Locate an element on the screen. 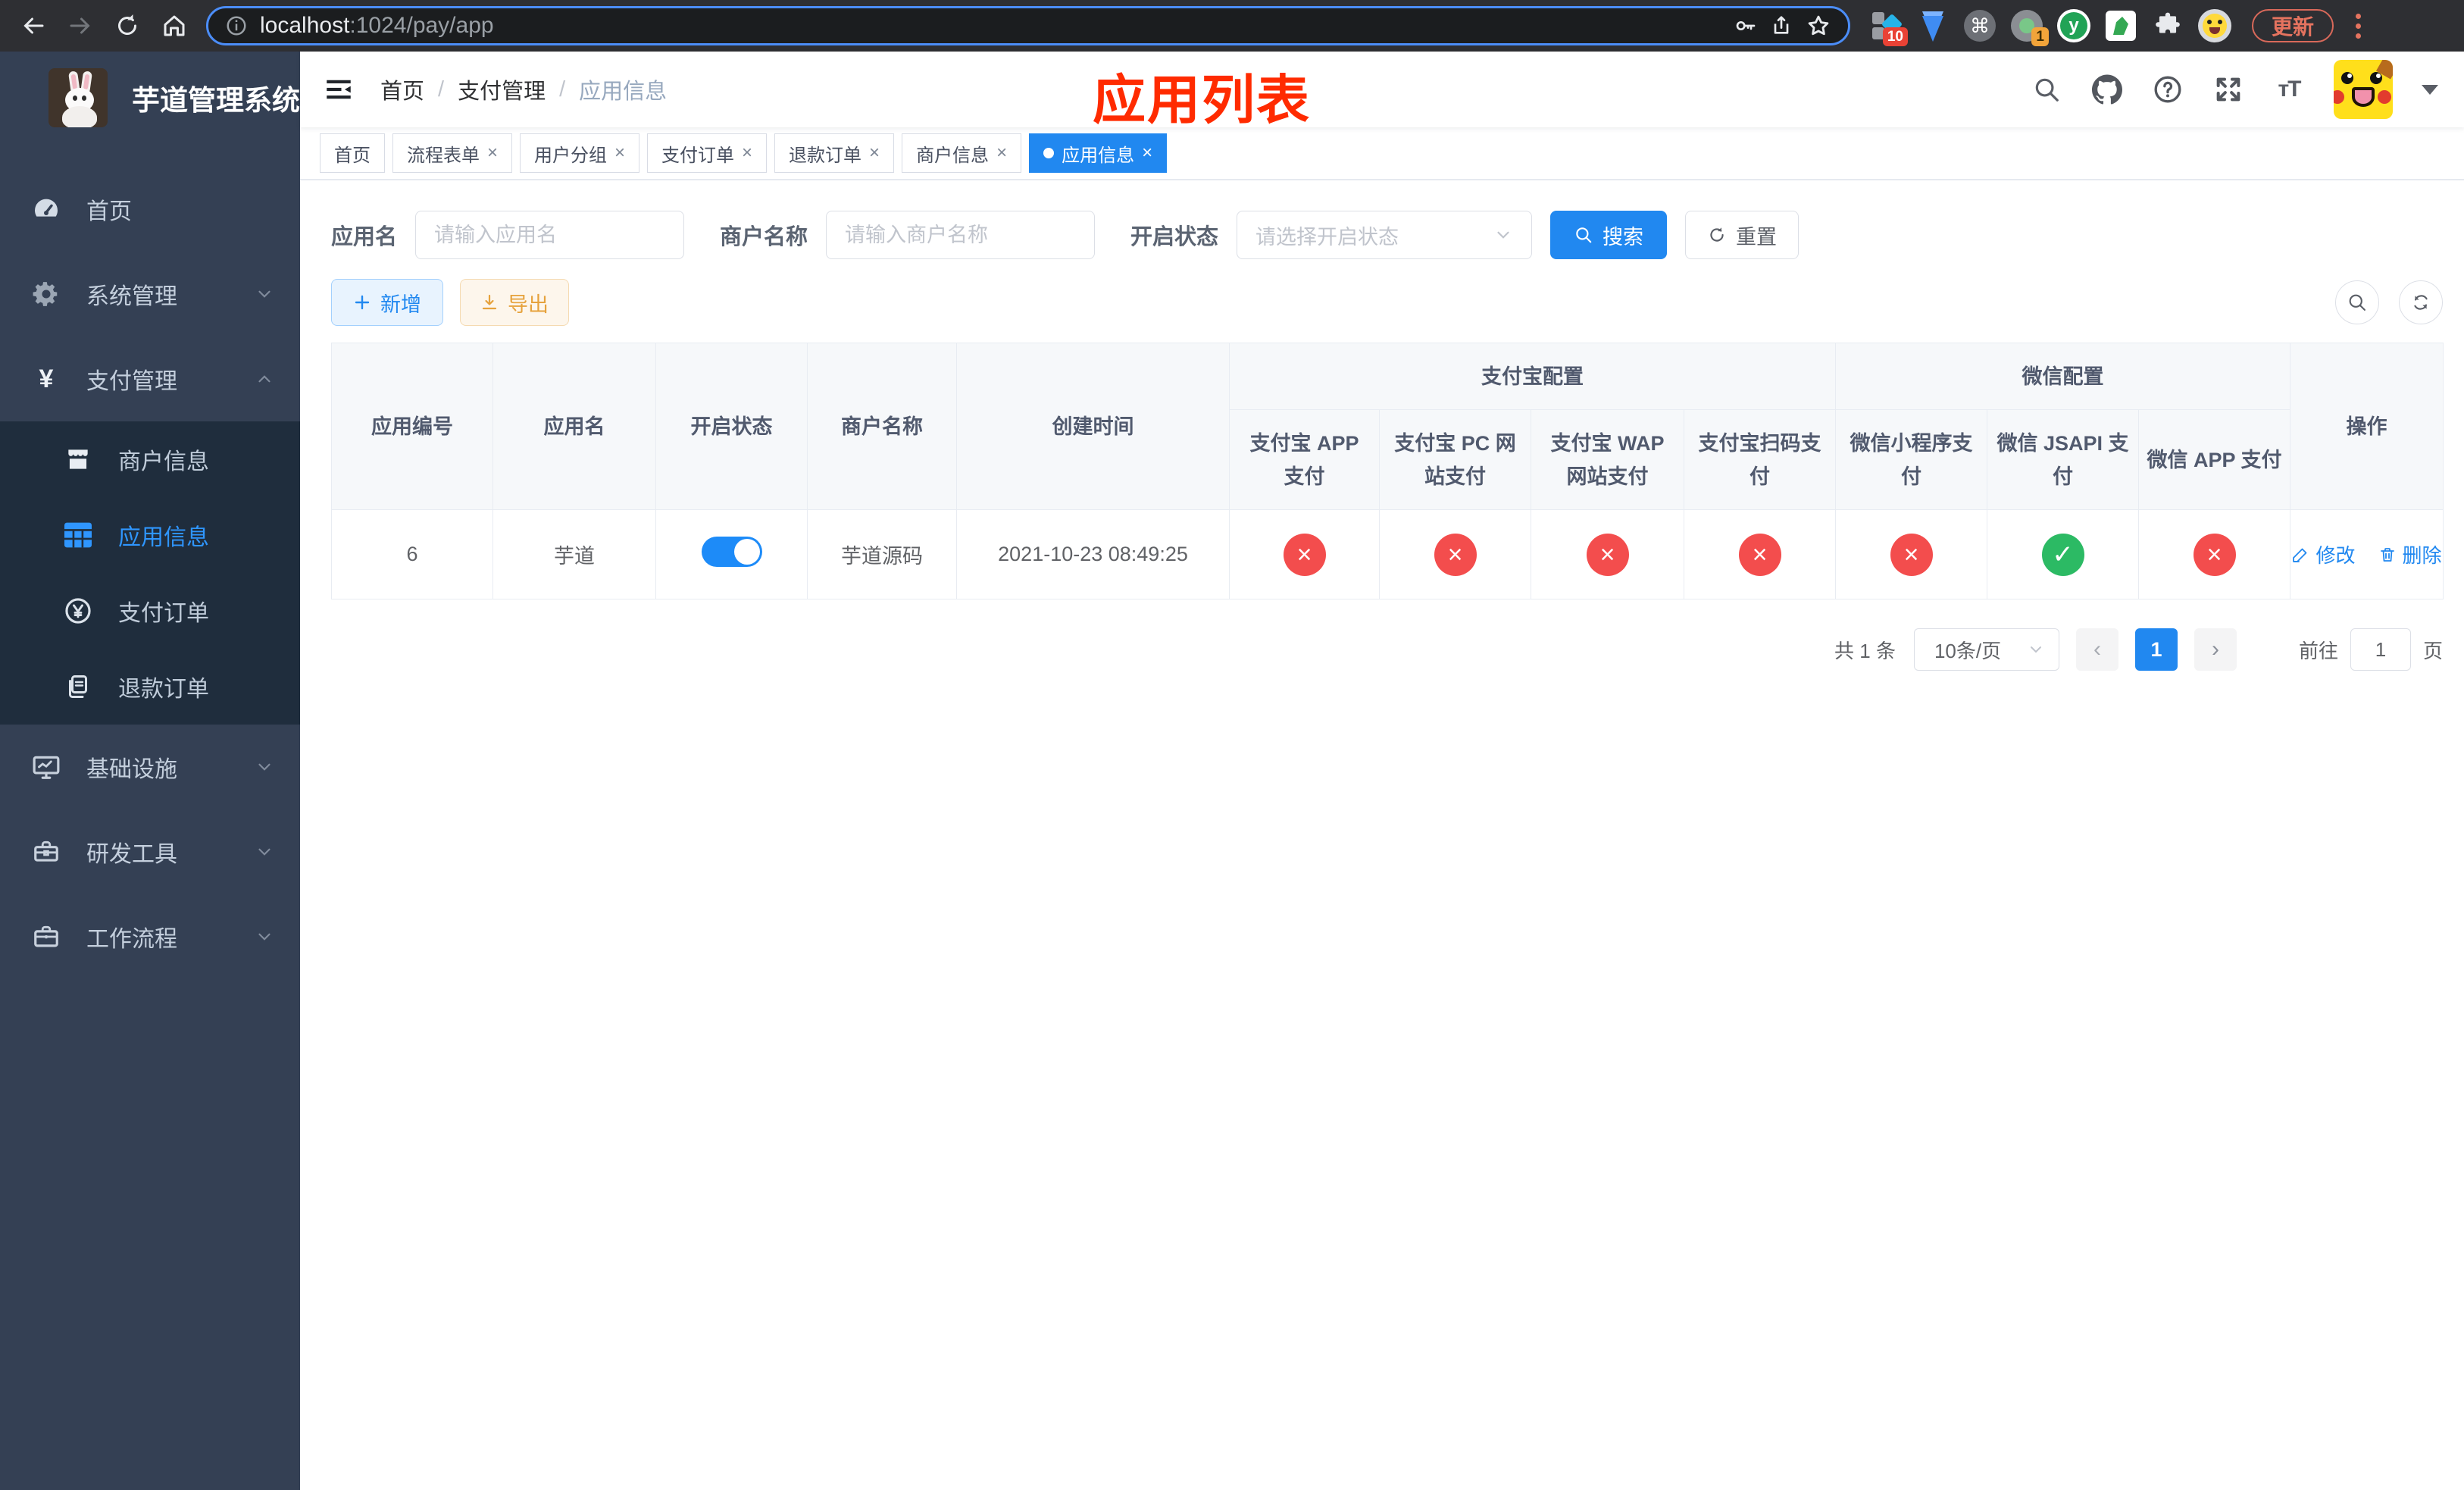 This screenshot has height=1490, width=2464. sidebar-logo: 芋道管理系统 is located at coordinates (150, 98).